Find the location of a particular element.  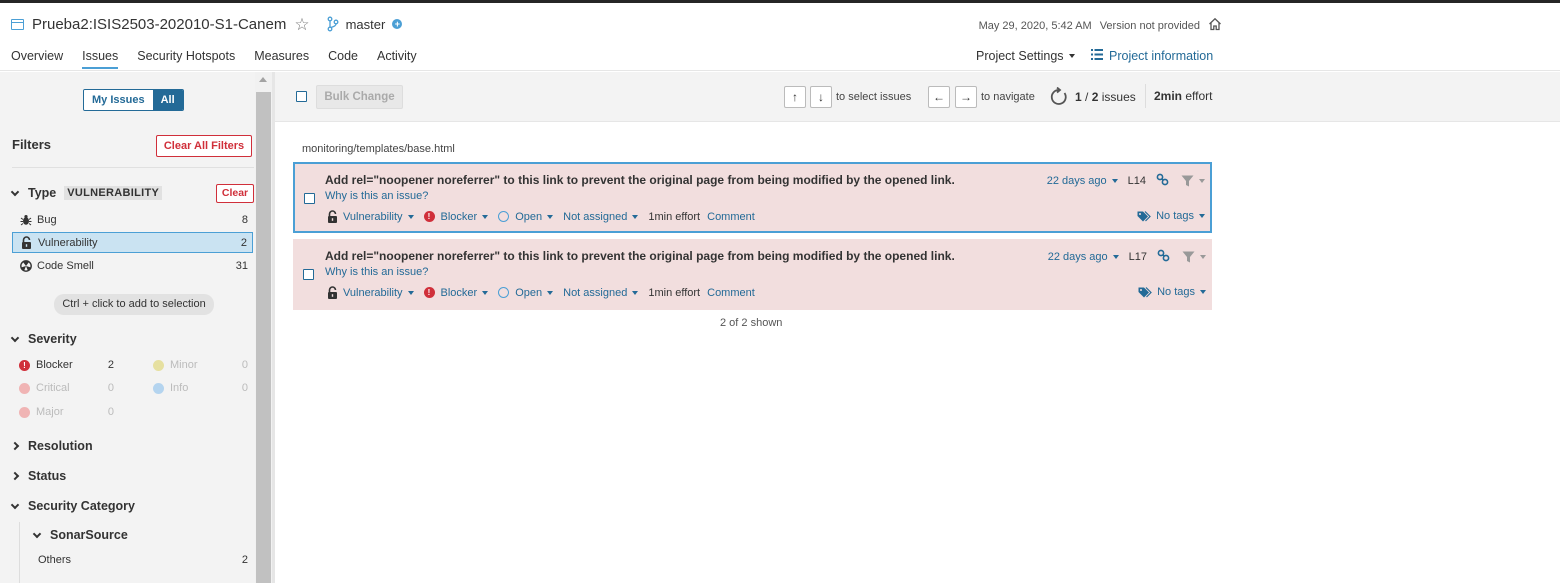

branch-icon is located at coordinates (333, 24).